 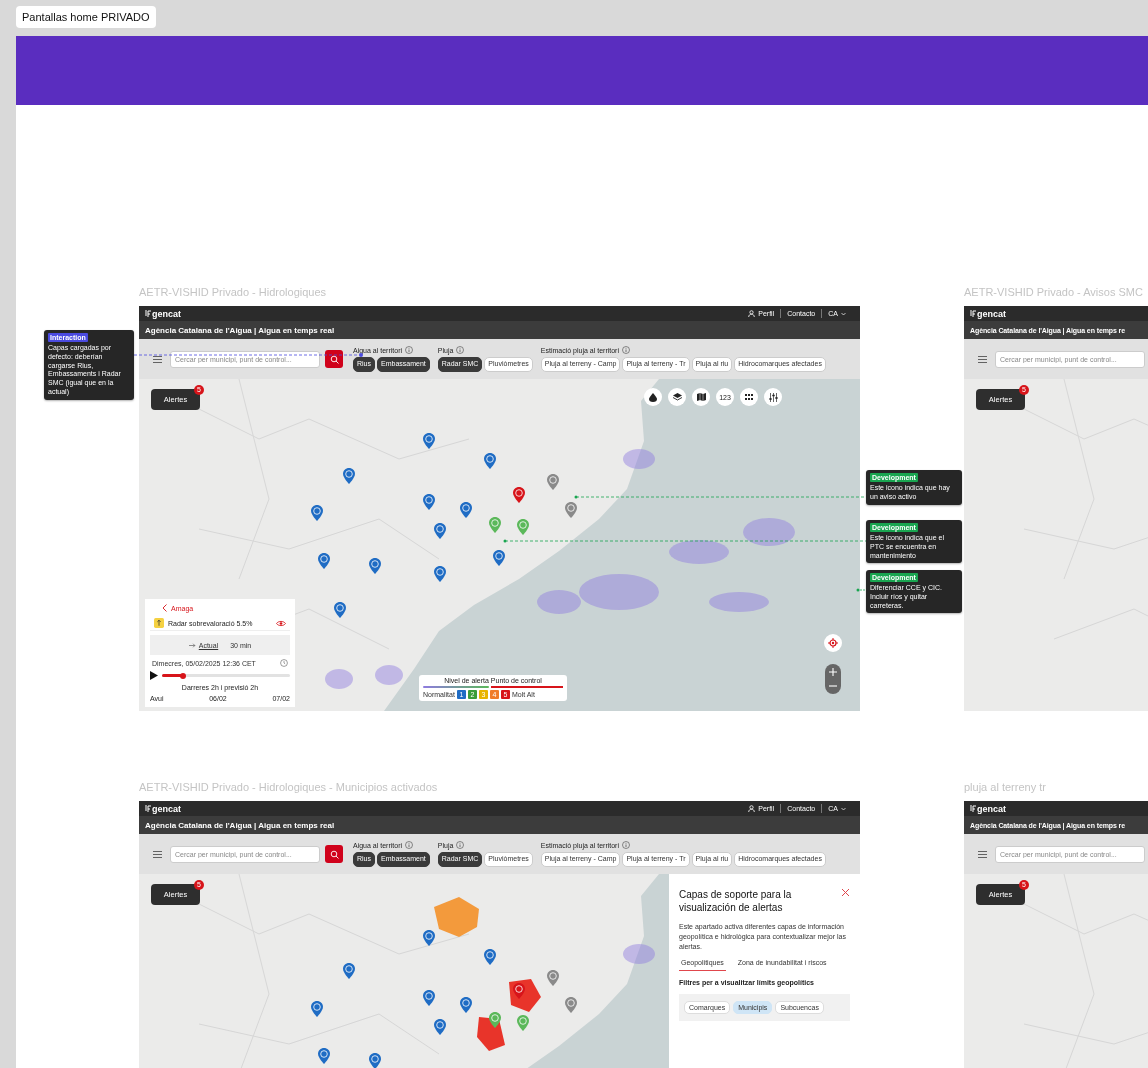 What do you see at coordinates (192, 645) in the screenshot?
I see `arrow-right-icon` at bounding box center [192, 645].